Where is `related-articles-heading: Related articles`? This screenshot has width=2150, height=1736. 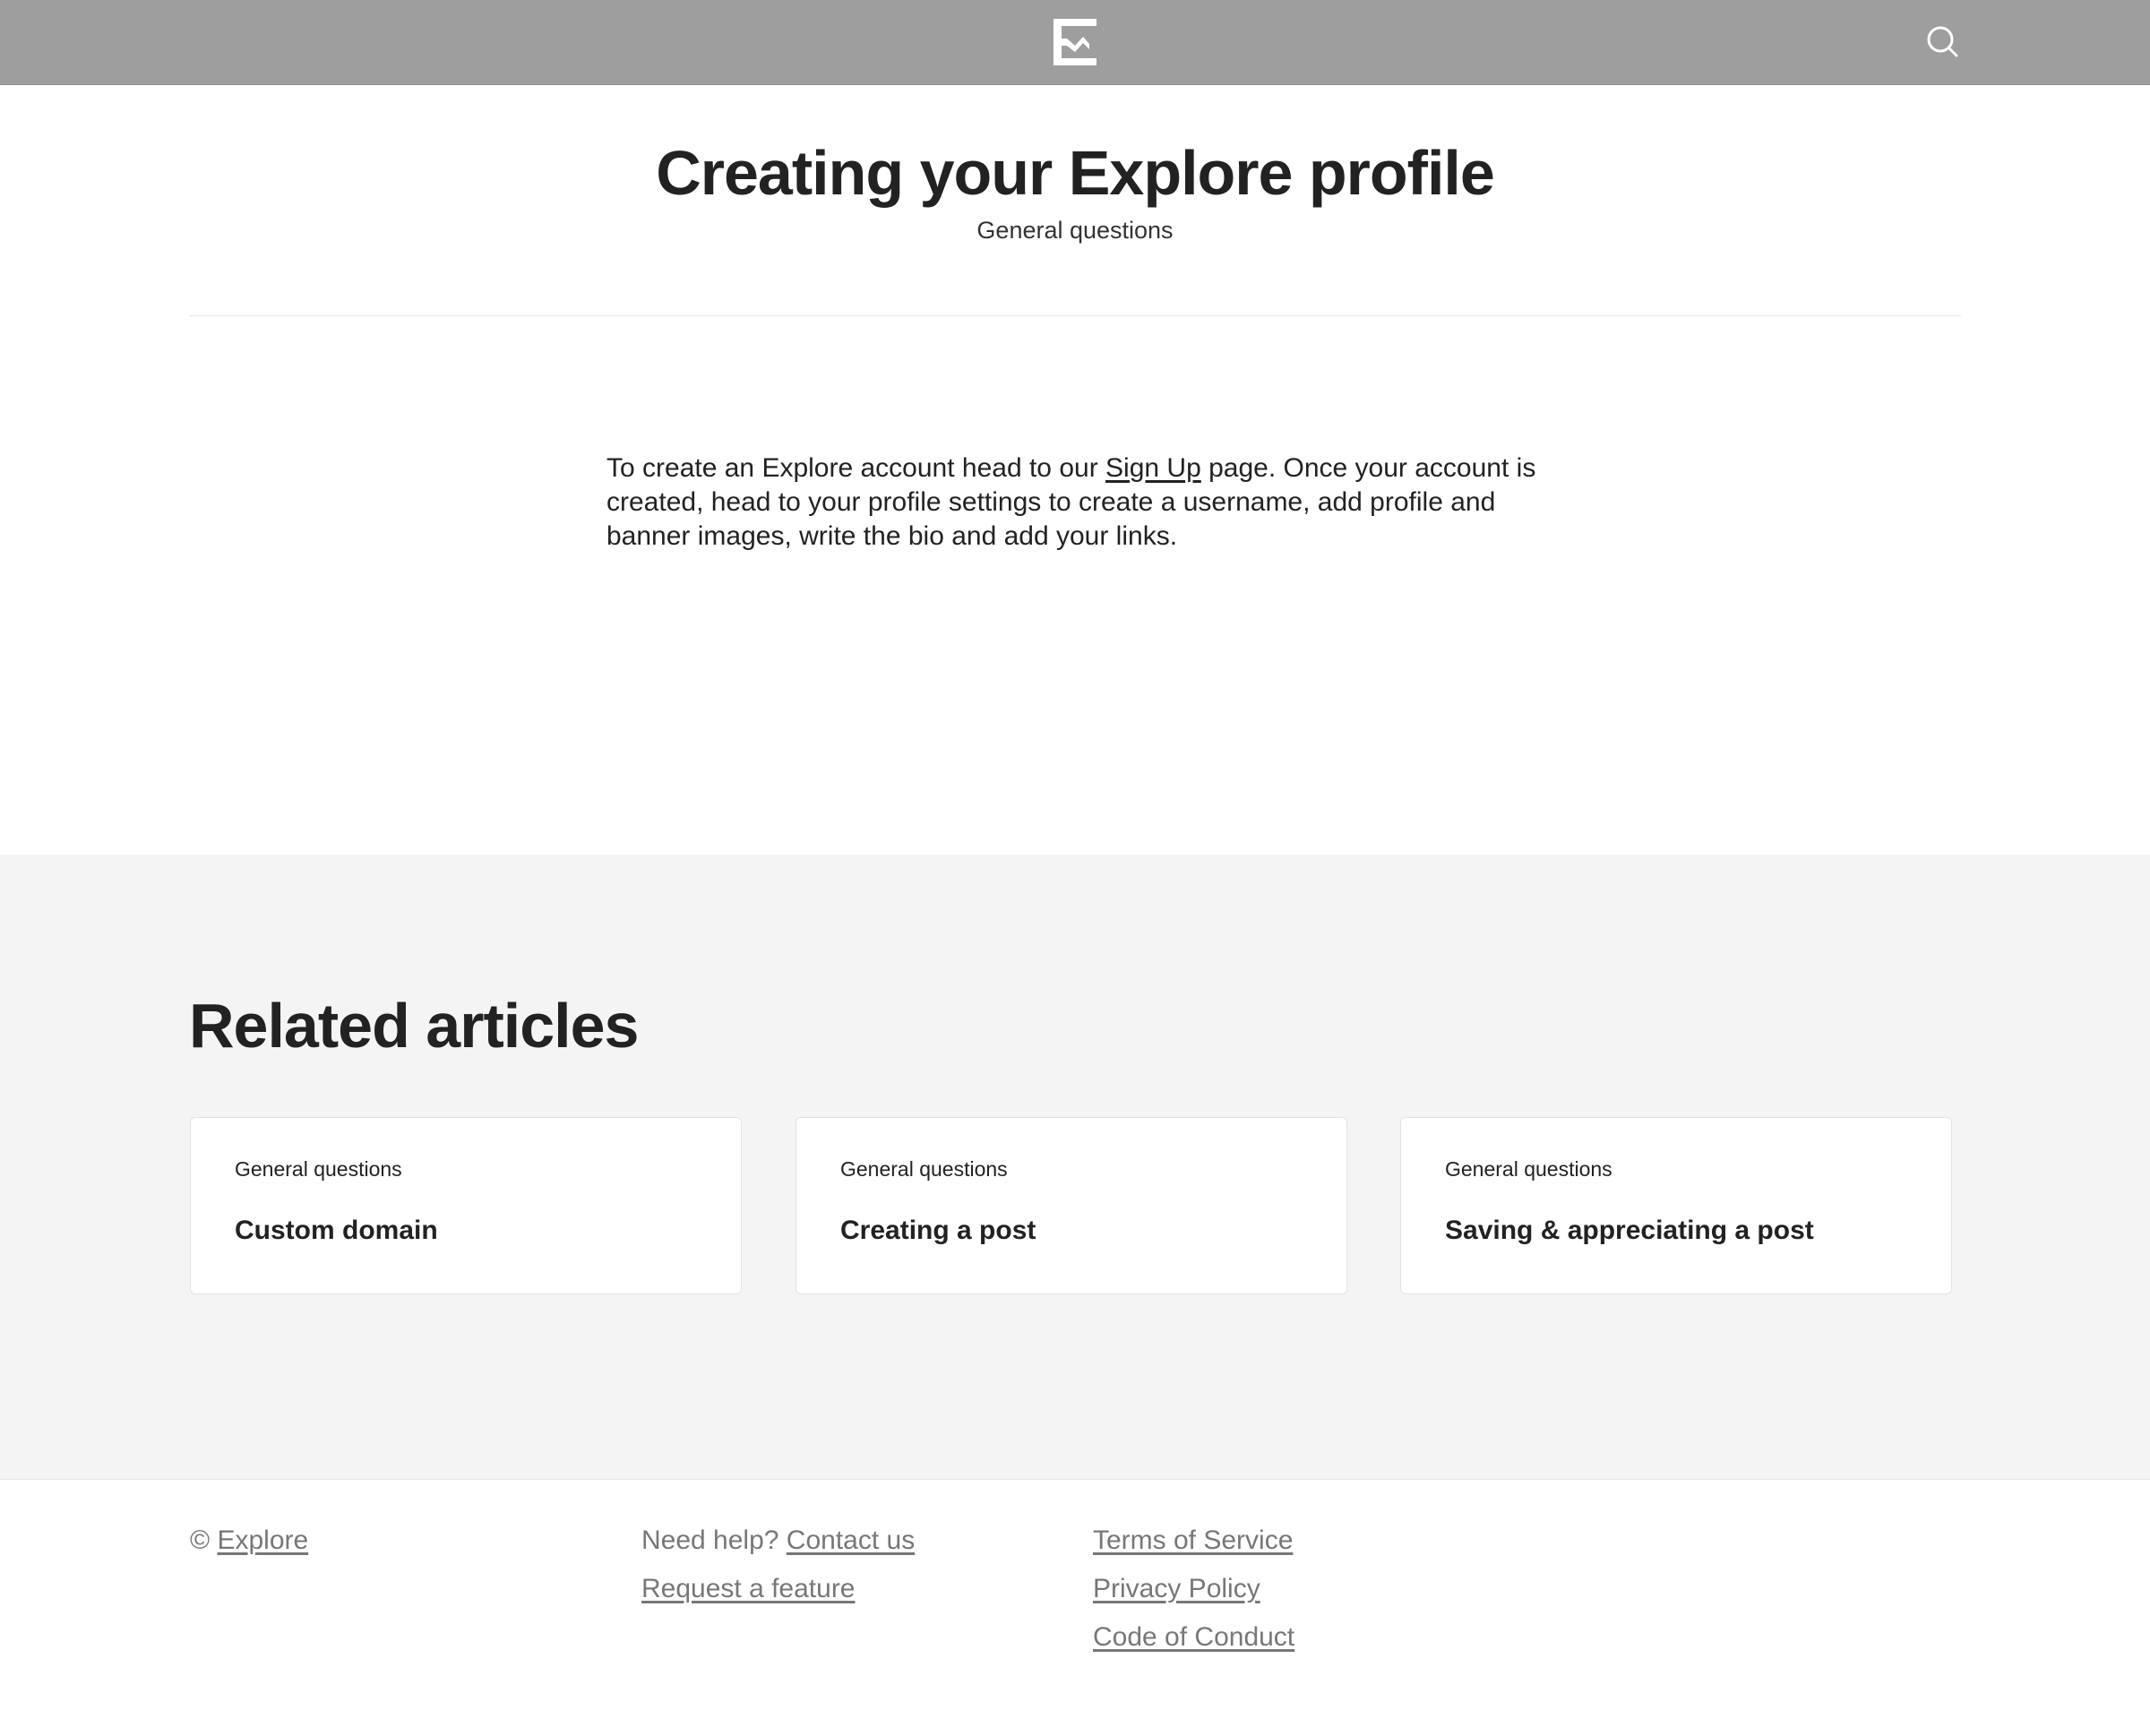 related-articles-heading: Related articles is located at coordinates (414, 1026).